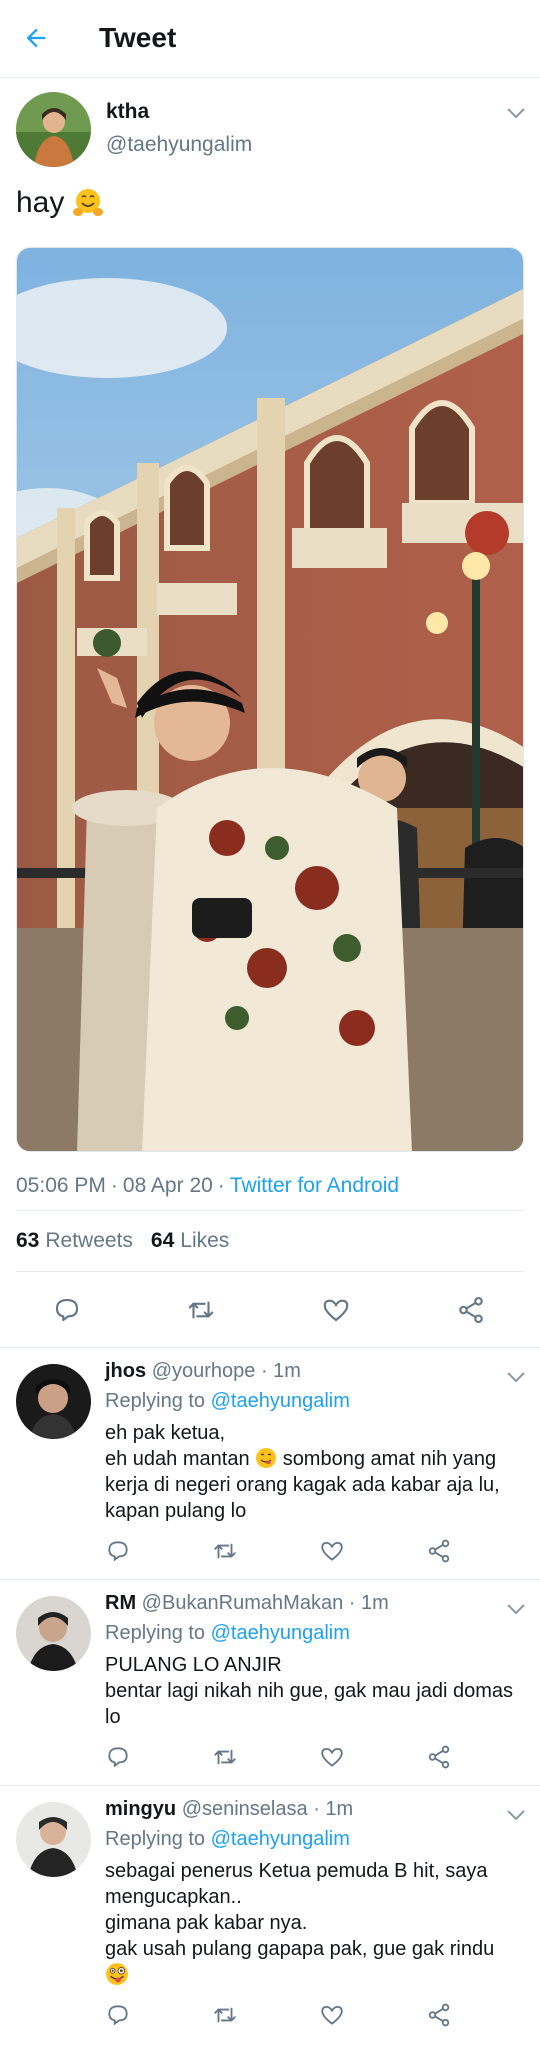 Image resolution: width=540 pixels, height=2056 pixels. Describe the element at coordinates (162, 1240) in the screenshot. I see `likes-count: 64` at that location.